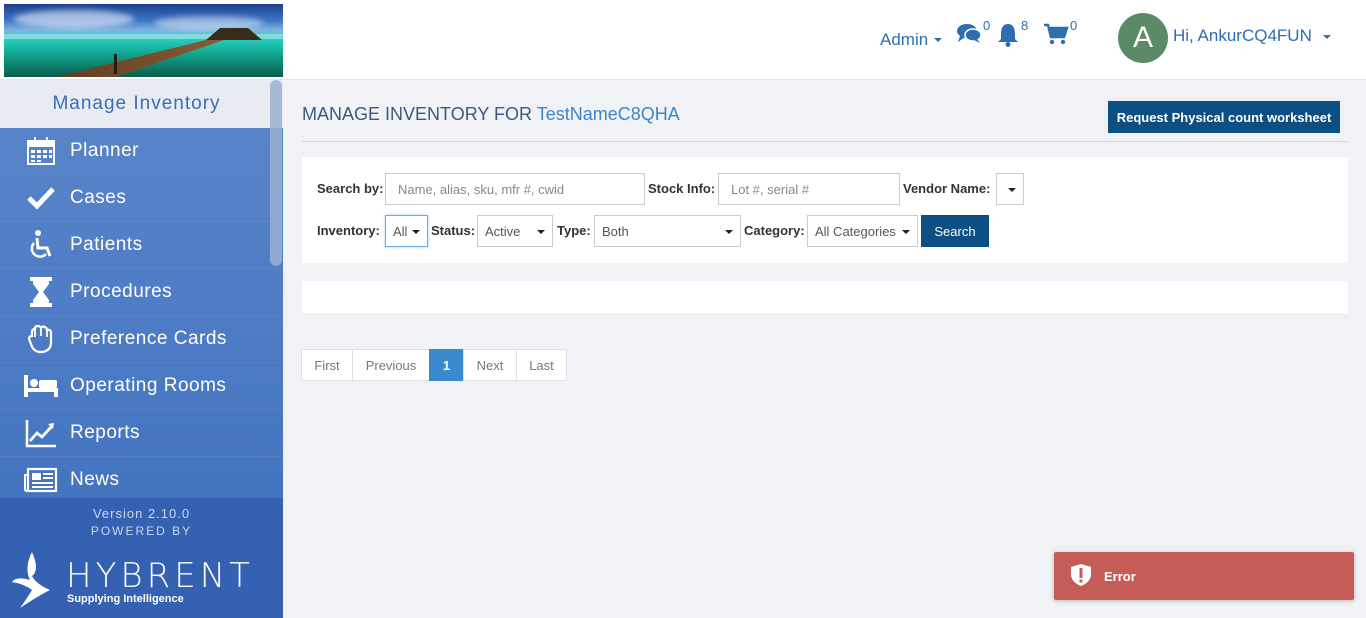 This screenshot has height=618, width=1366. What do you see at coordinates (141, 480) in the screenshot?
I see `sidebar-item-news: News` at bounding box center [141, 480].